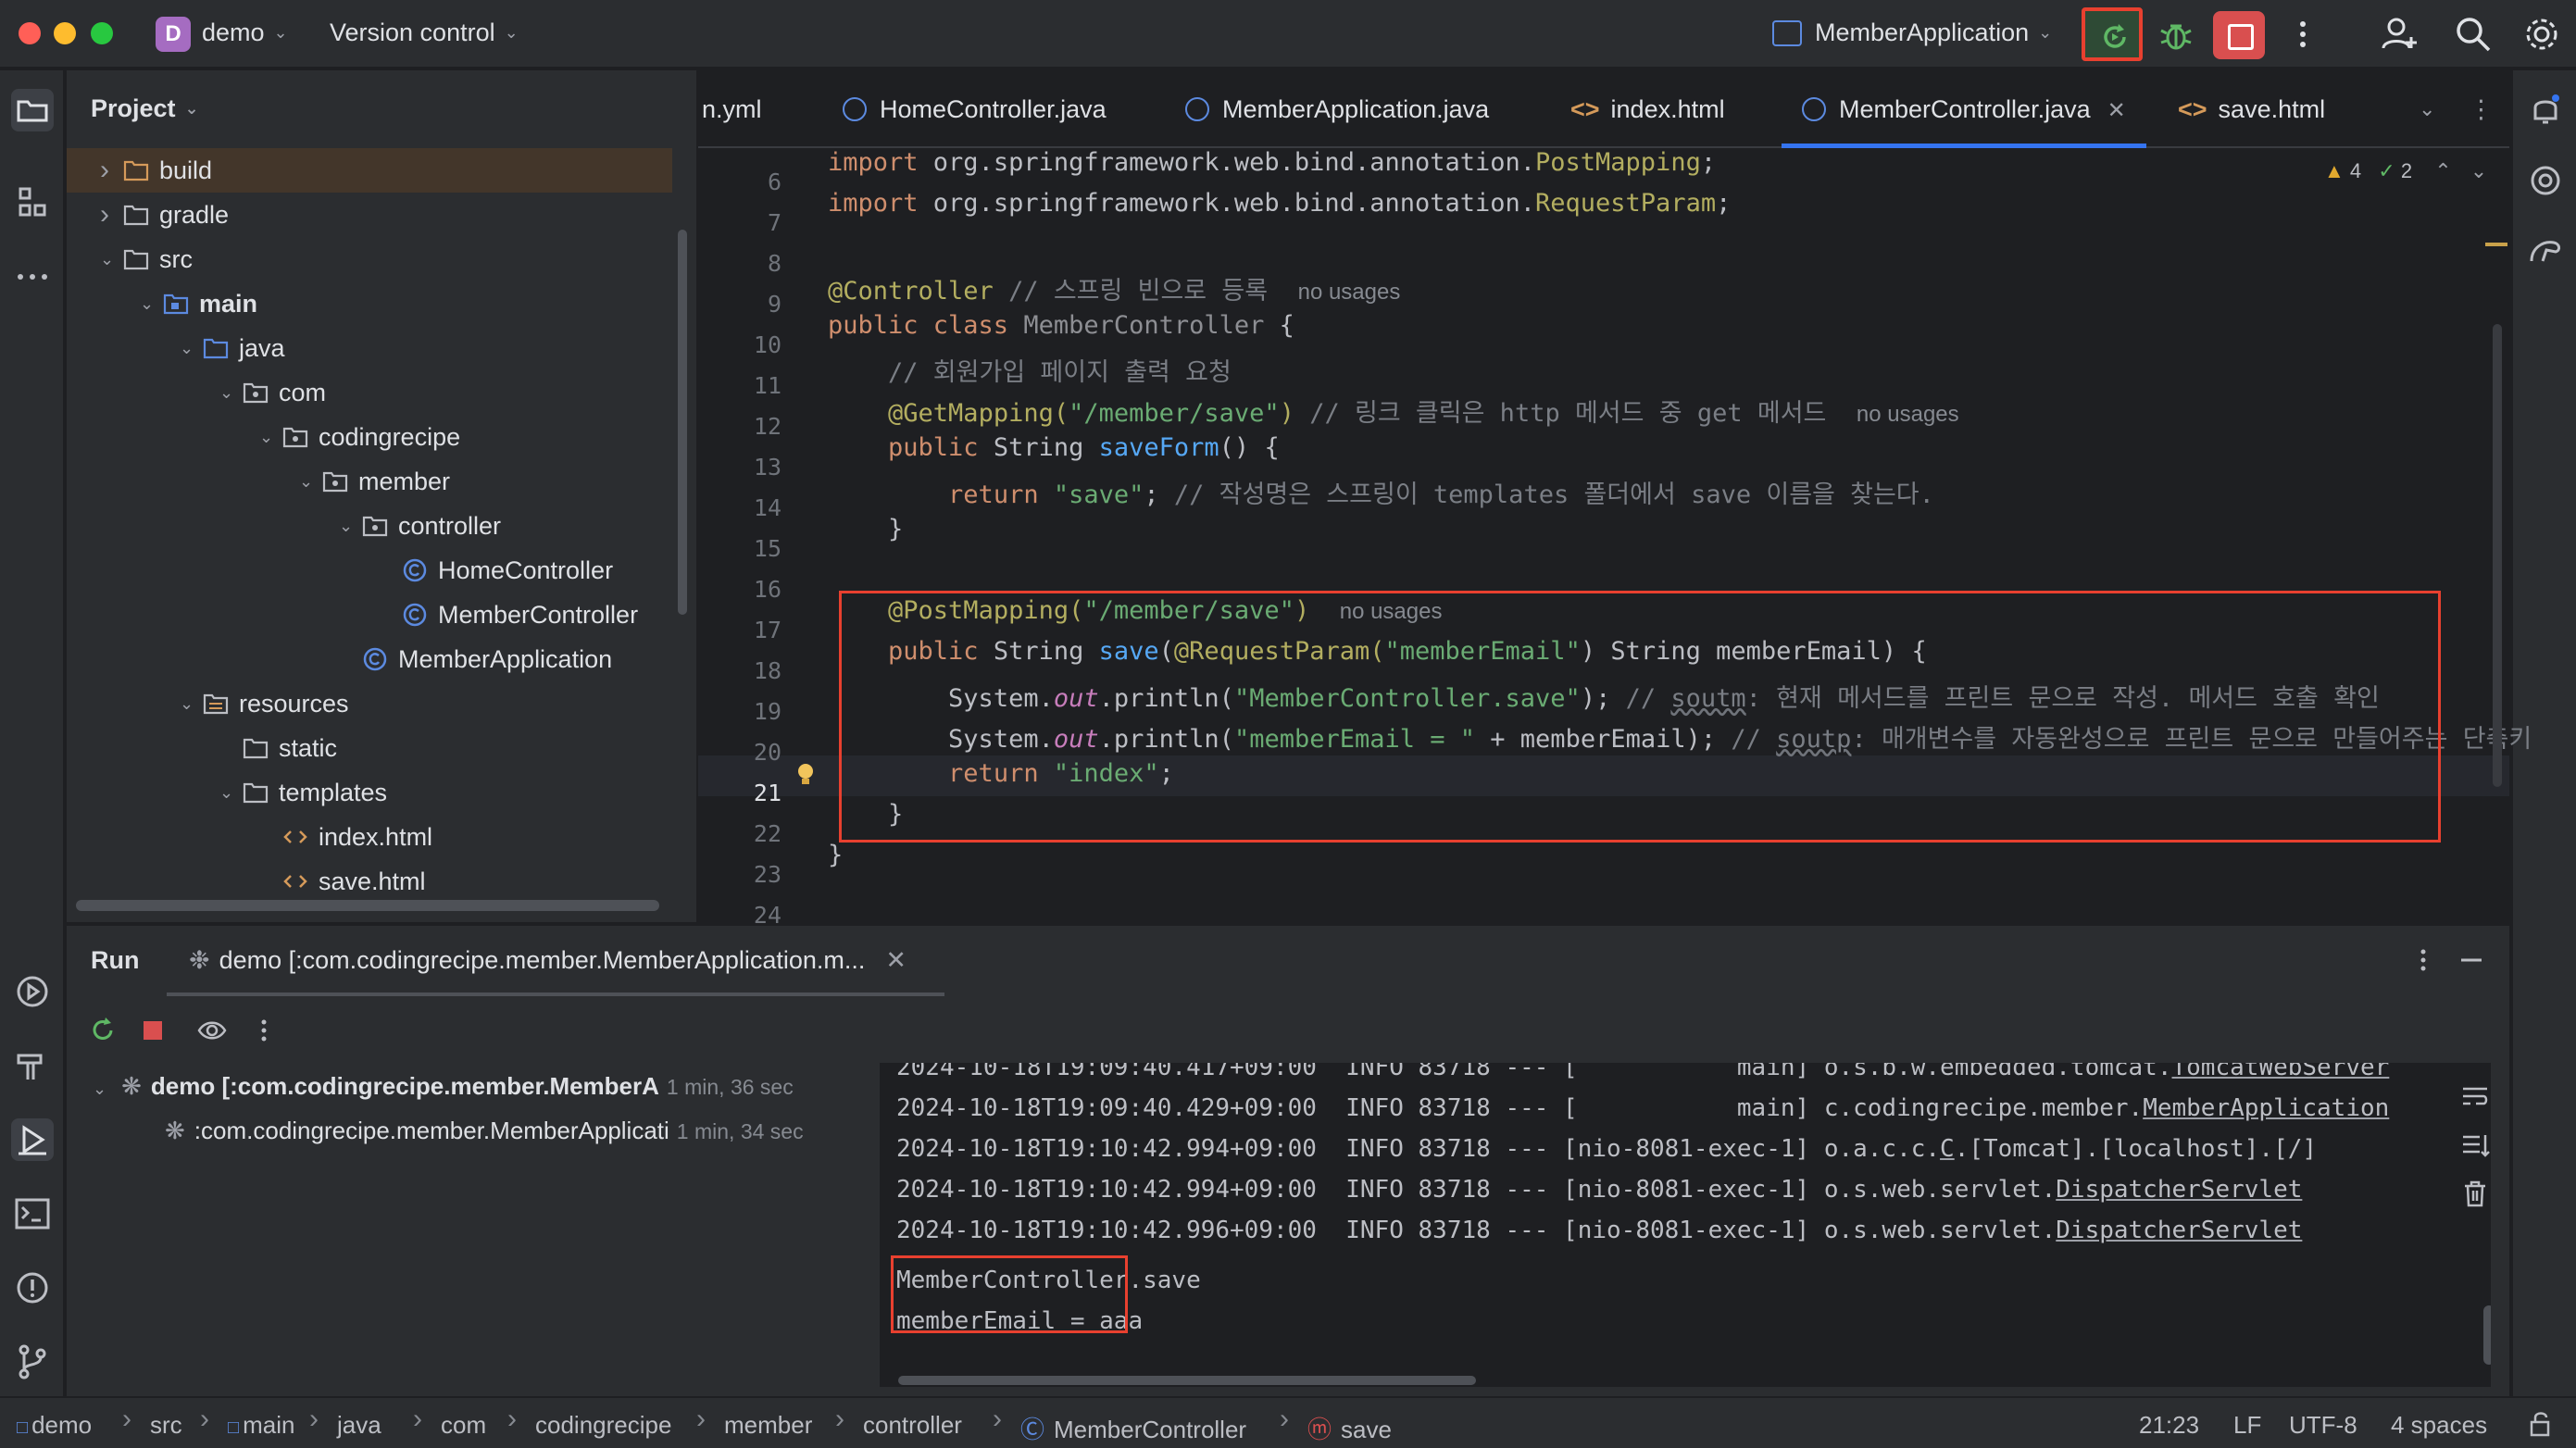 Image resolution: width=2576 pixels, height=1448 pixels. Describe the element at coordinates (1187, 1380) in the screenshot. I see `console-horizontal-scrollbar` at that location.